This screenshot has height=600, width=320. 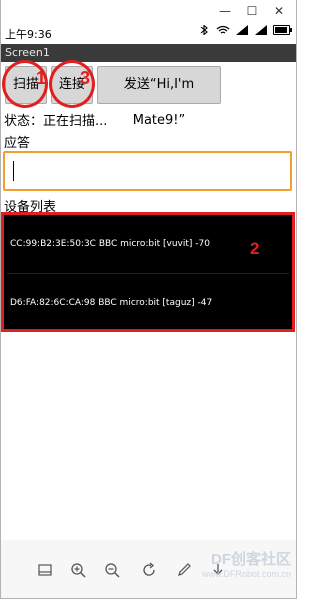 I want to click on battery-level, so click(x=281, y=30).